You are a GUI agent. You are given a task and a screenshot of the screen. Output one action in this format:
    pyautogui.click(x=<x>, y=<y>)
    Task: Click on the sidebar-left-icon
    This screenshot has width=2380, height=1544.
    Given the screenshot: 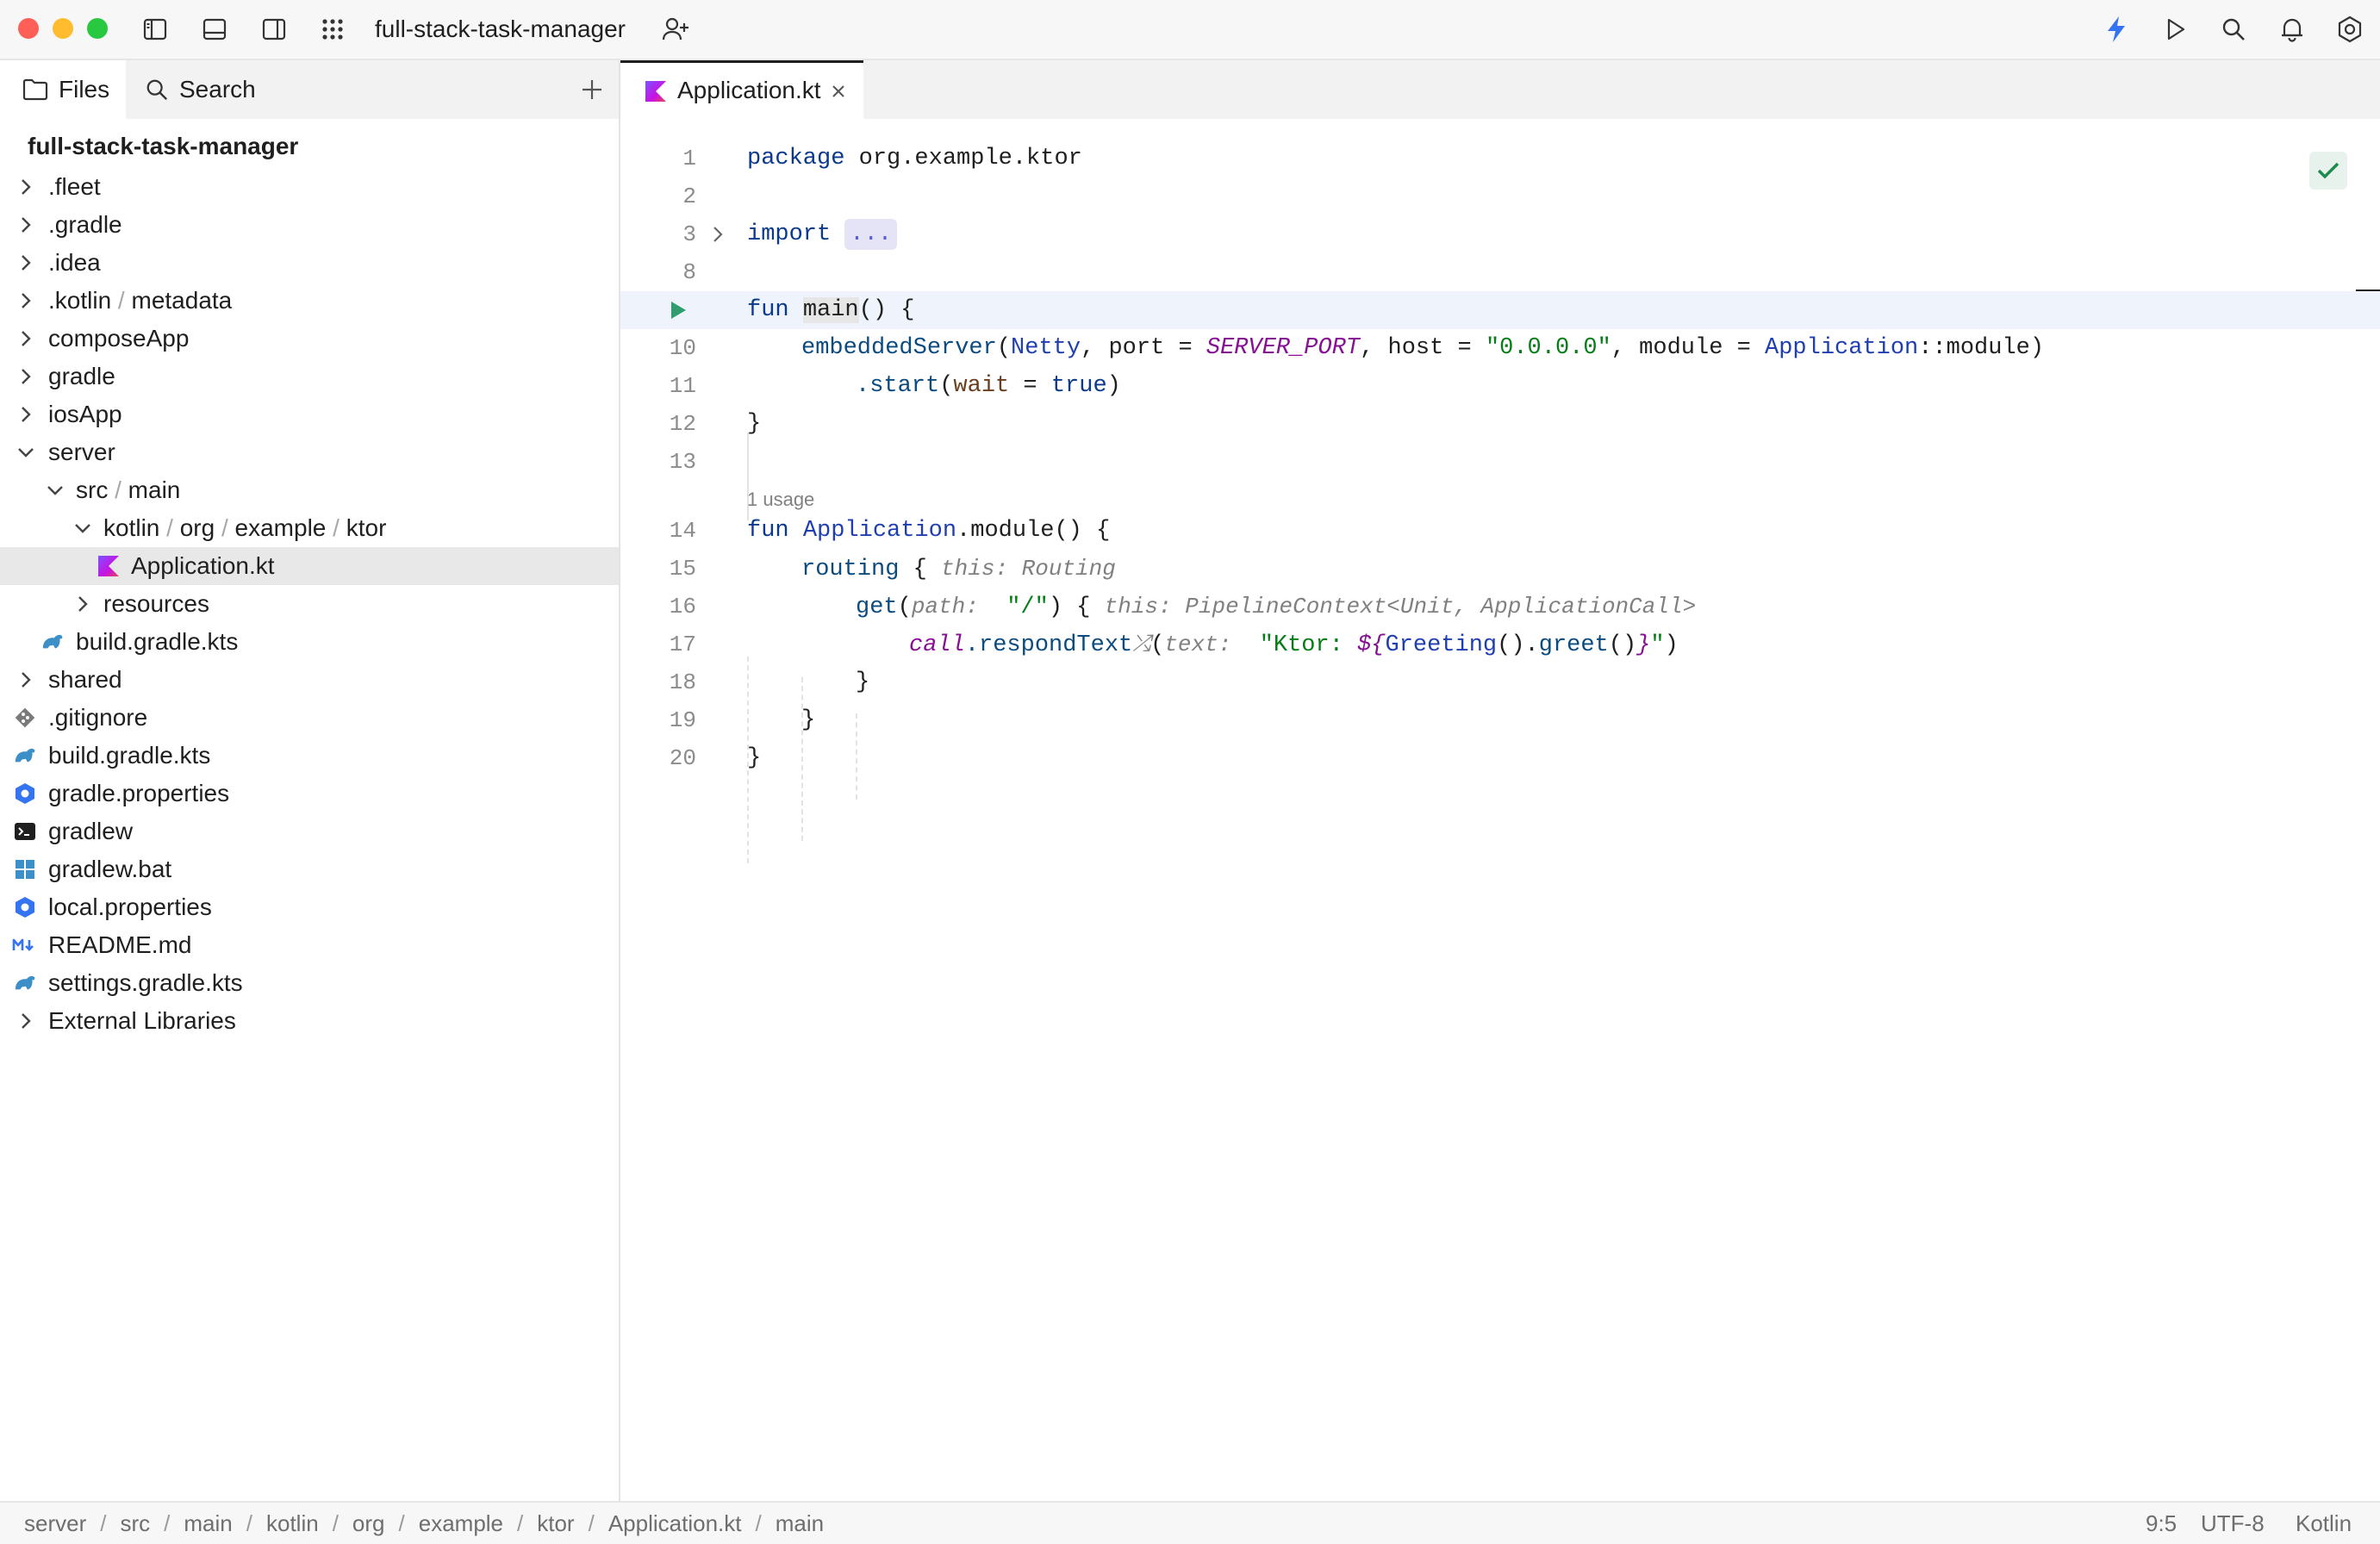 What is the action you would take?
    pyautogui.click(x=155, y=29)
    